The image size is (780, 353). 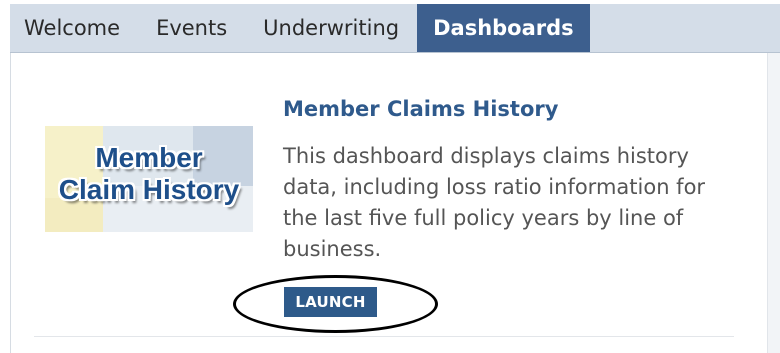 What do you see at coordinates (384, 336) in the screenshot?
I see `divider` at bounding box center [384, 336].